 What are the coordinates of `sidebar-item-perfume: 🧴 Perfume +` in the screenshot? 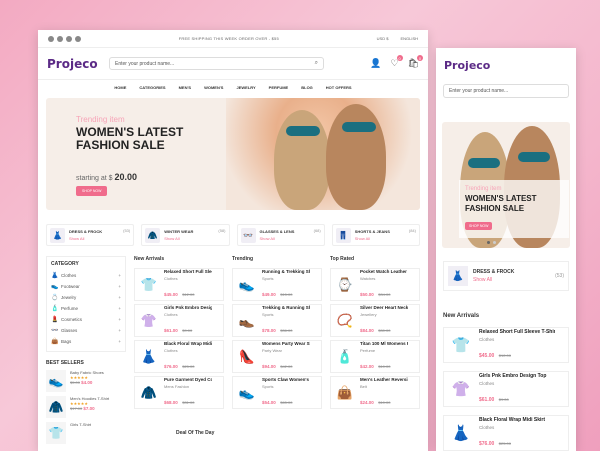 It's located at (86, 308).